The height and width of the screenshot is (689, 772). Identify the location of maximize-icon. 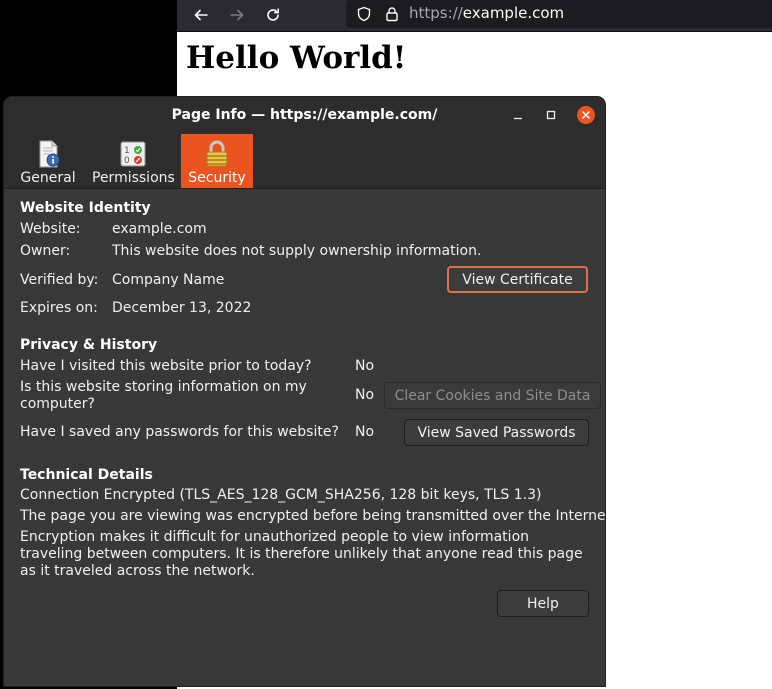
(551, 115).